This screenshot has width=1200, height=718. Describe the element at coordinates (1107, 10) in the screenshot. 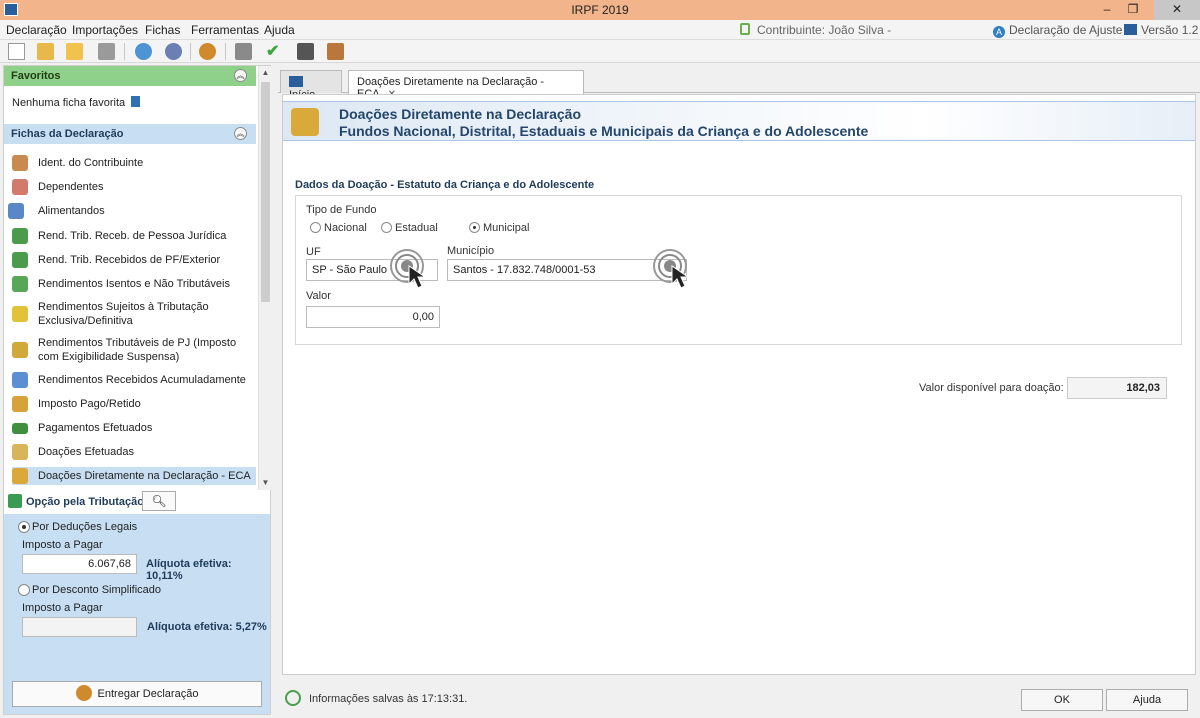

I see `minimize-button: –` at that location.